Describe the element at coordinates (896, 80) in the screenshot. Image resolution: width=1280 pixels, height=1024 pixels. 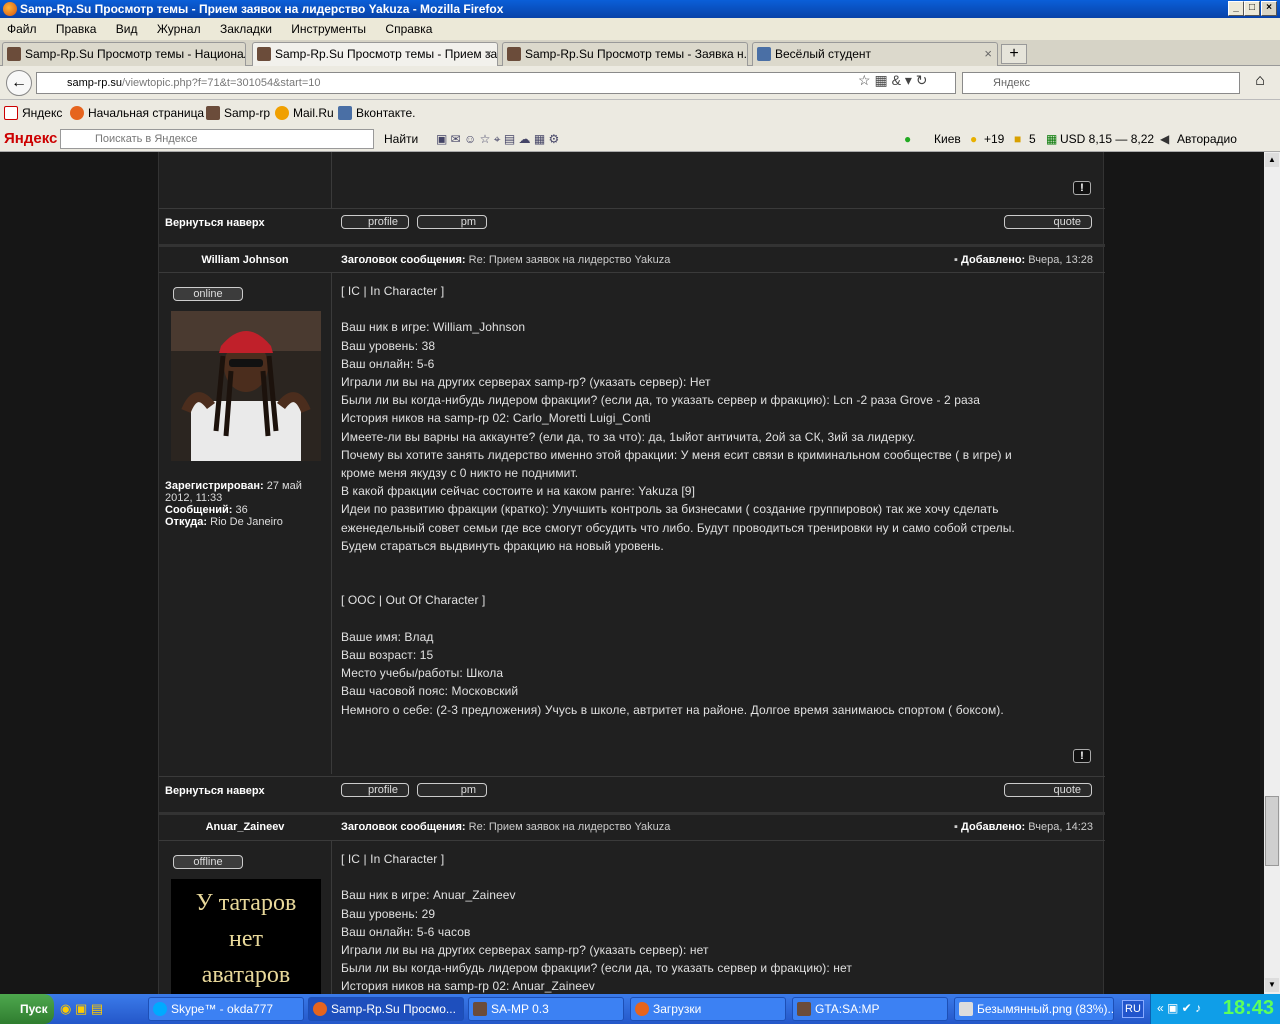
I see `ampersand-icon: &` at that location.